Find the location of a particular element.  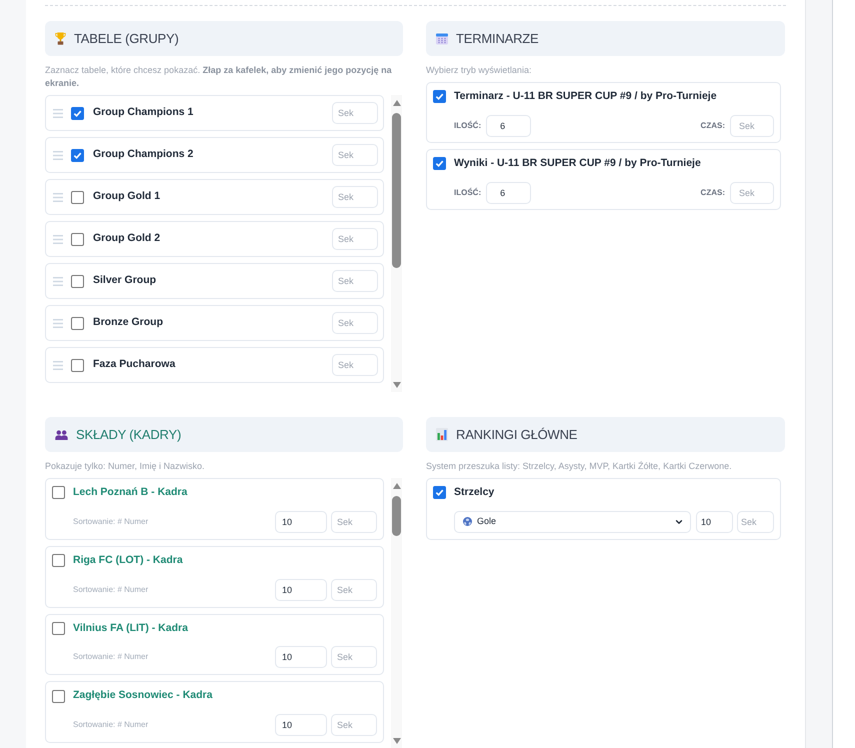

trophy-icon is located at coordinates (60, 38).